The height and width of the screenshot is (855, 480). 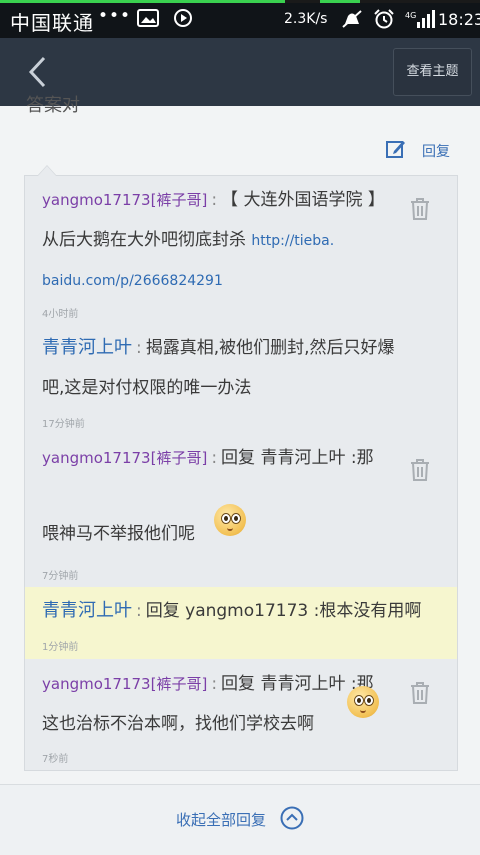 What do you see at coordinates (52, 23) in the screenshot?
I see `carrier-name: 中国联通` at bounding box center [52, 23].